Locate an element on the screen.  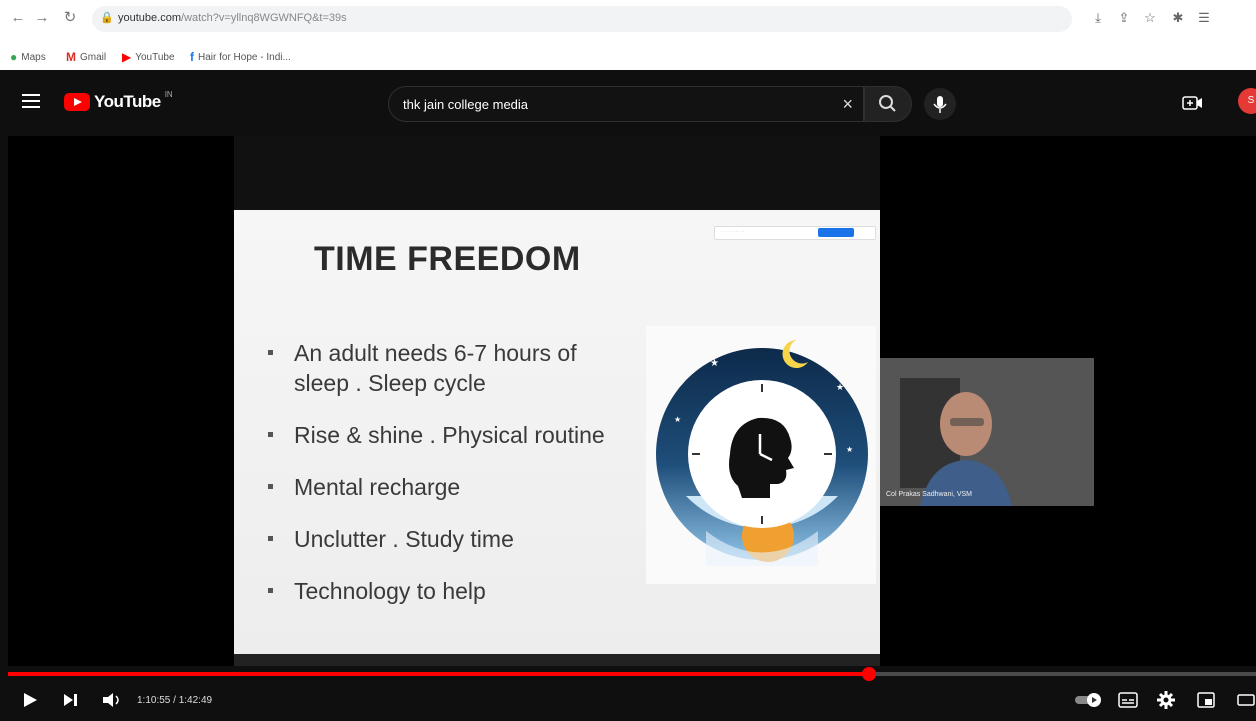
bookmark-gmail: M Gmail is located at coordinates (86, 57).